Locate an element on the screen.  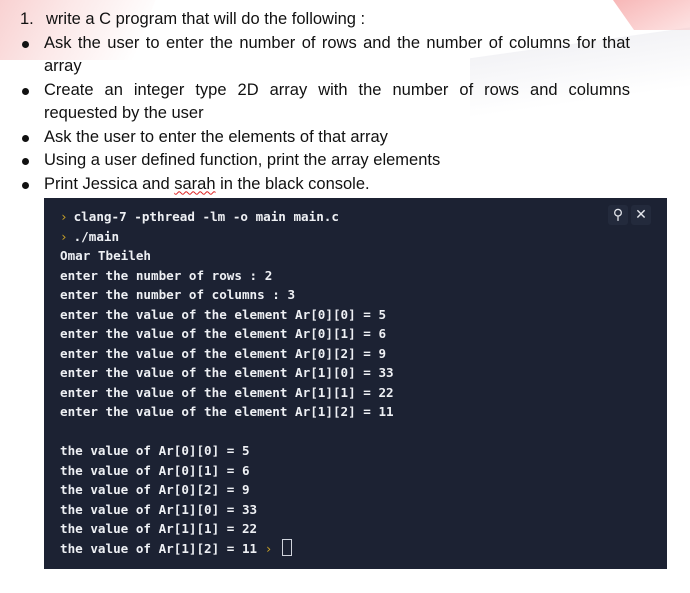
output-line: the value of Ar[1][1] = 22 is located at coordinates (159, 528).